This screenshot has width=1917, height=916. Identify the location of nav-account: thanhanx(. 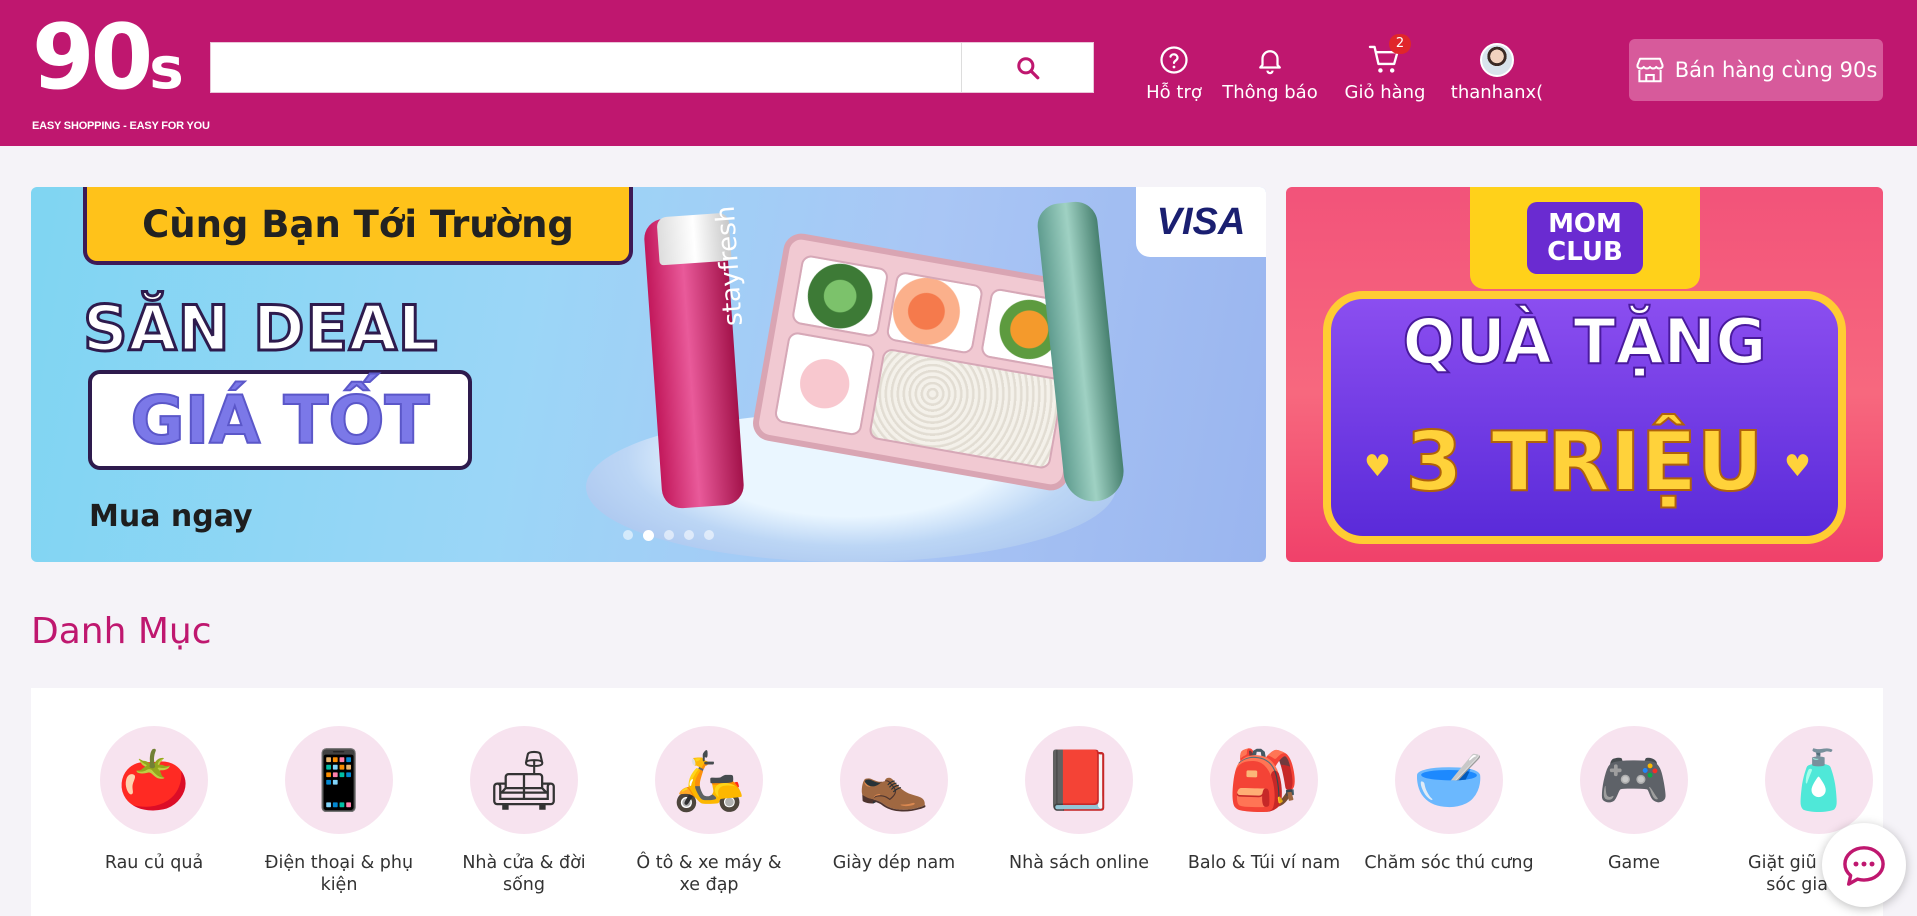
(1497, 74).